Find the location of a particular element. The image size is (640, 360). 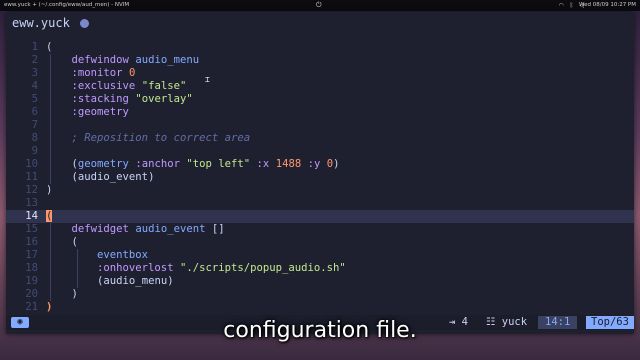

line-text: defwindow audio_menu is located at coordinates (123, 60).